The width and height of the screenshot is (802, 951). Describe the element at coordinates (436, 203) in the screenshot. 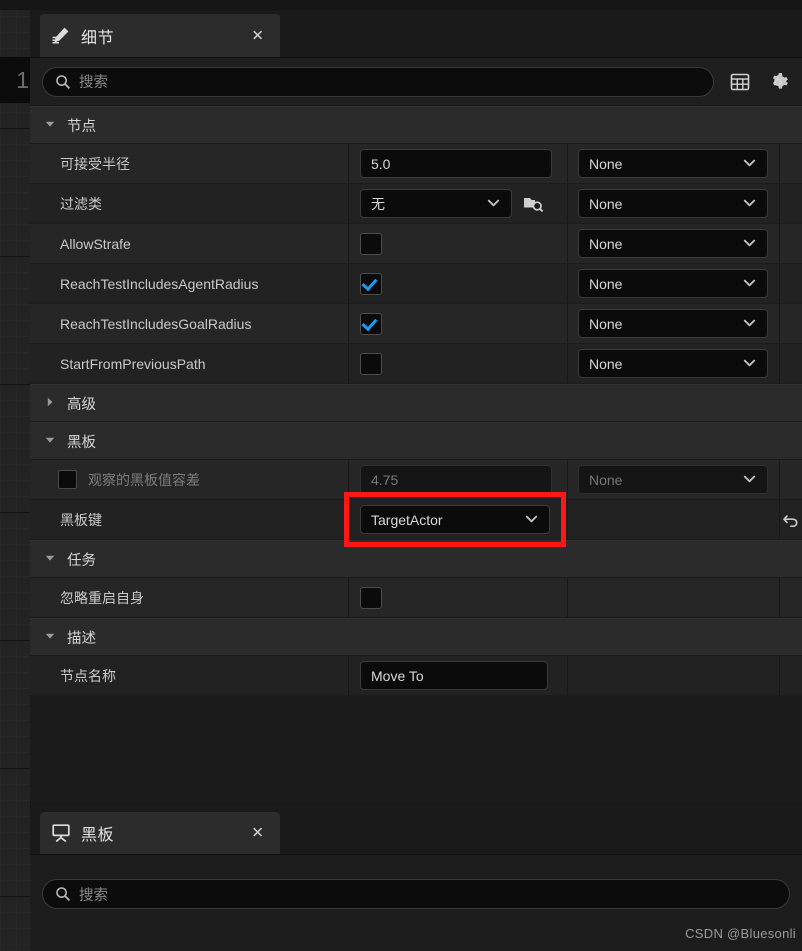

I see `enum-dropdown: 无` at that location.